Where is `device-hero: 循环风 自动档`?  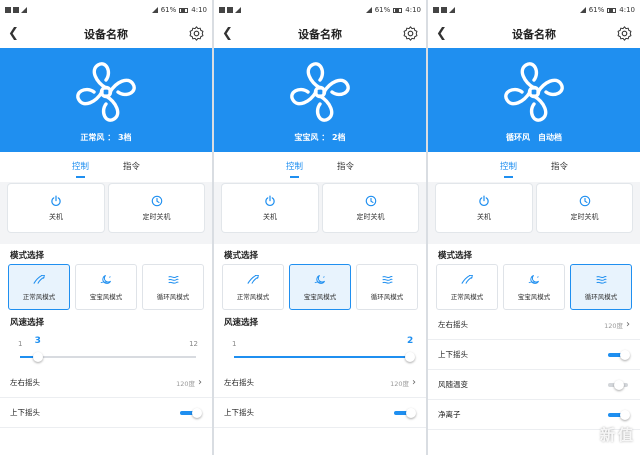 device-hero: 循环风 自动档 is located at coordinates (534, 100).